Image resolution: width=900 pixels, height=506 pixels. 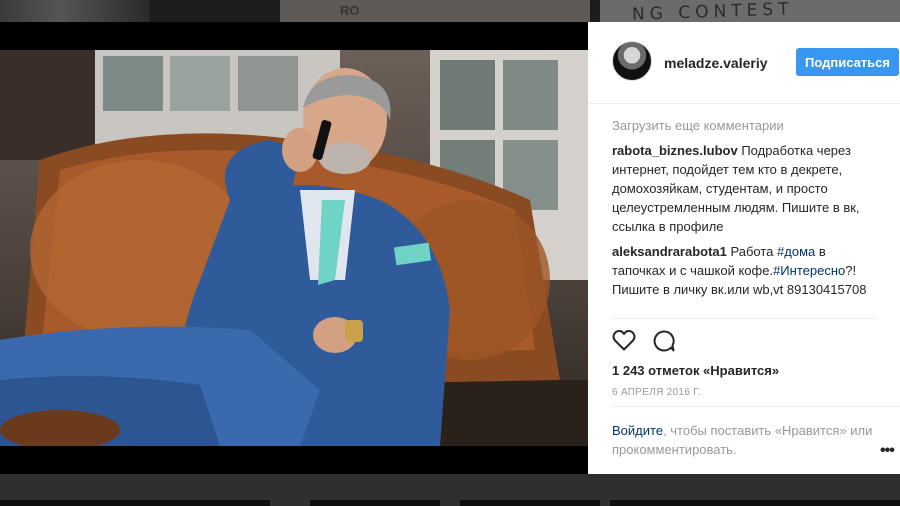 I want to click on follow-button: Подписаться, so click(x=847, y=62).